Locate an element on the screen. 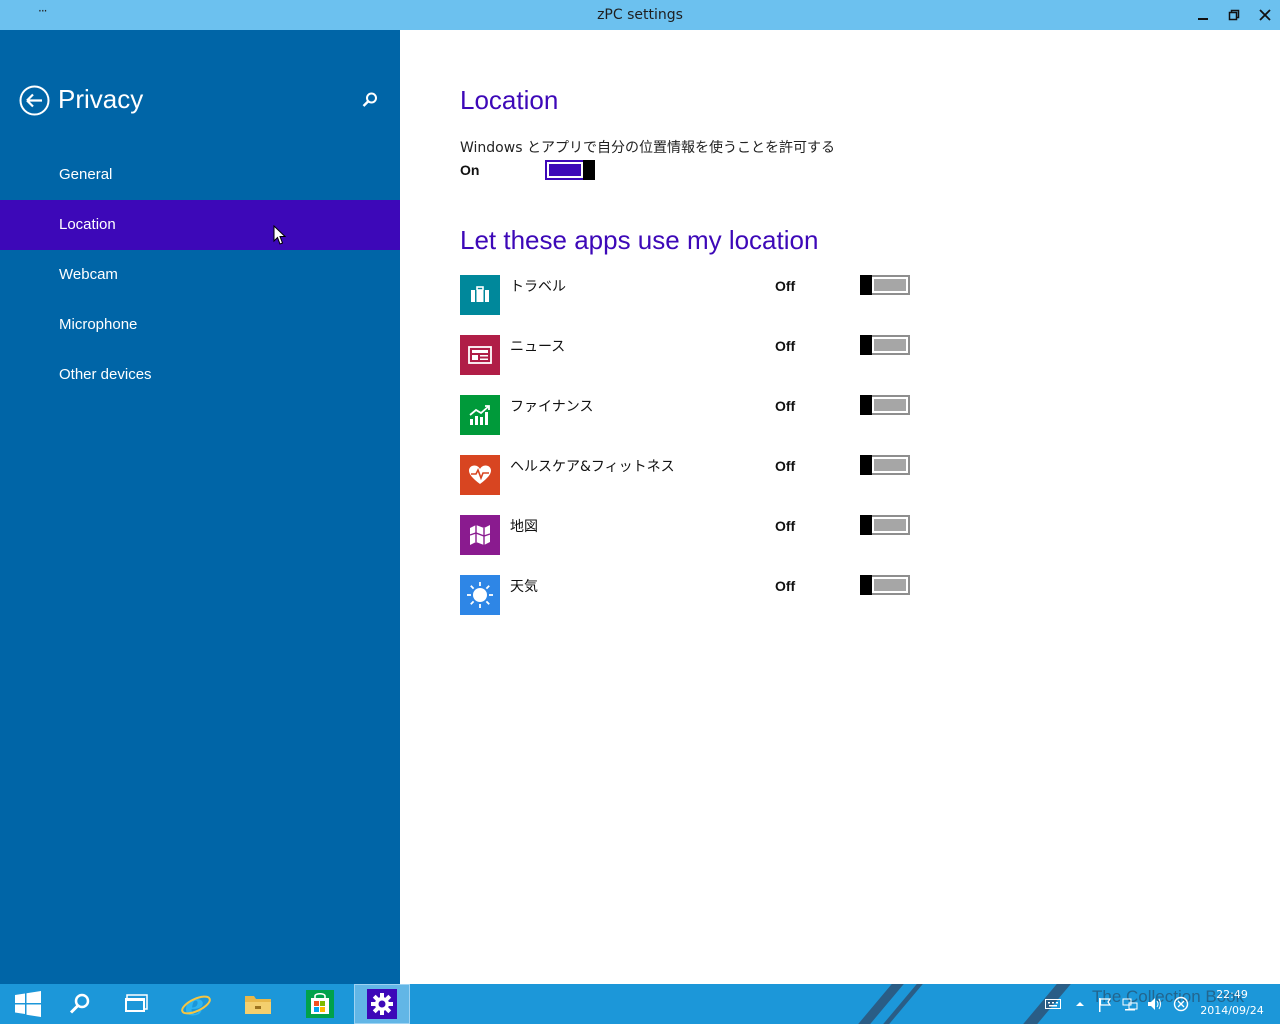 The width and height of the screenshot is (1280, 1024). app-name: ファイナンス is located at coordinates (552, 407).